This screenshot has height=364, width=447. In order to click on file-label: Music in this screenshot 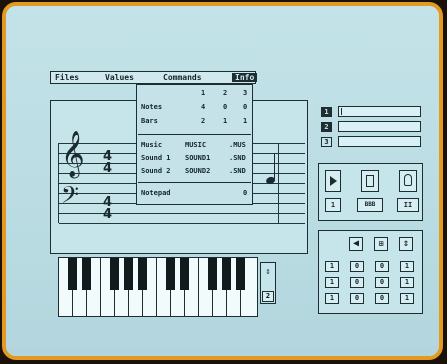, I will do `click(152, 145)`.